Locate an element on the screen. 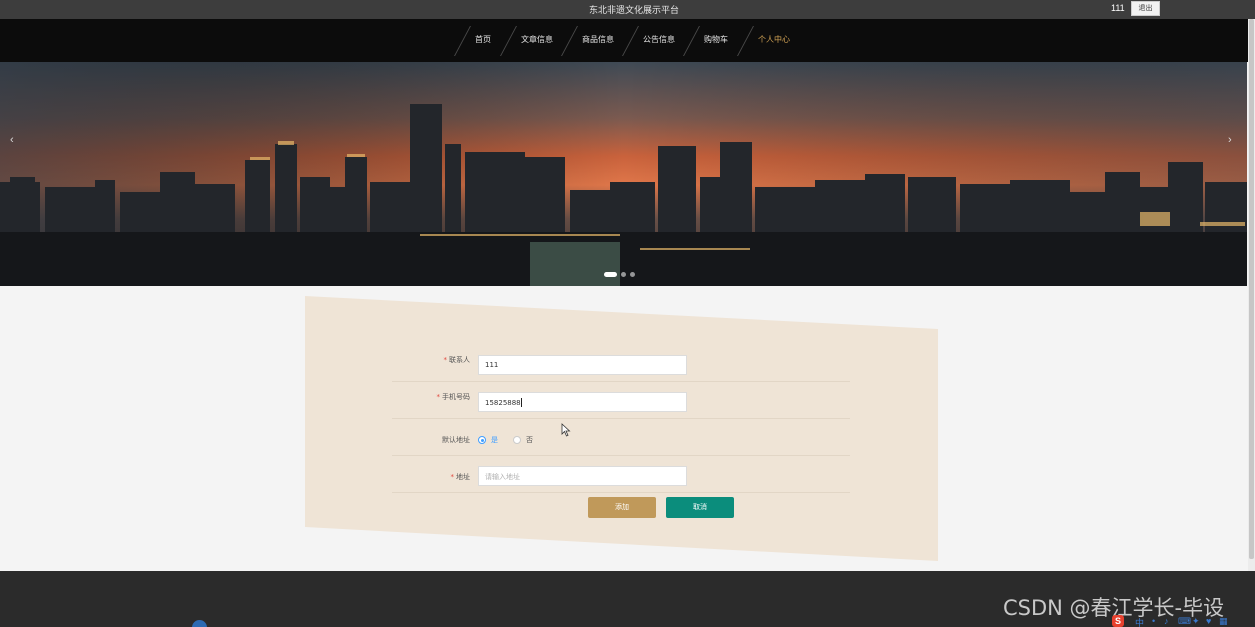 This screenshot has width=1255, height=627. username: 111 is located at coordinates (1118, 8).